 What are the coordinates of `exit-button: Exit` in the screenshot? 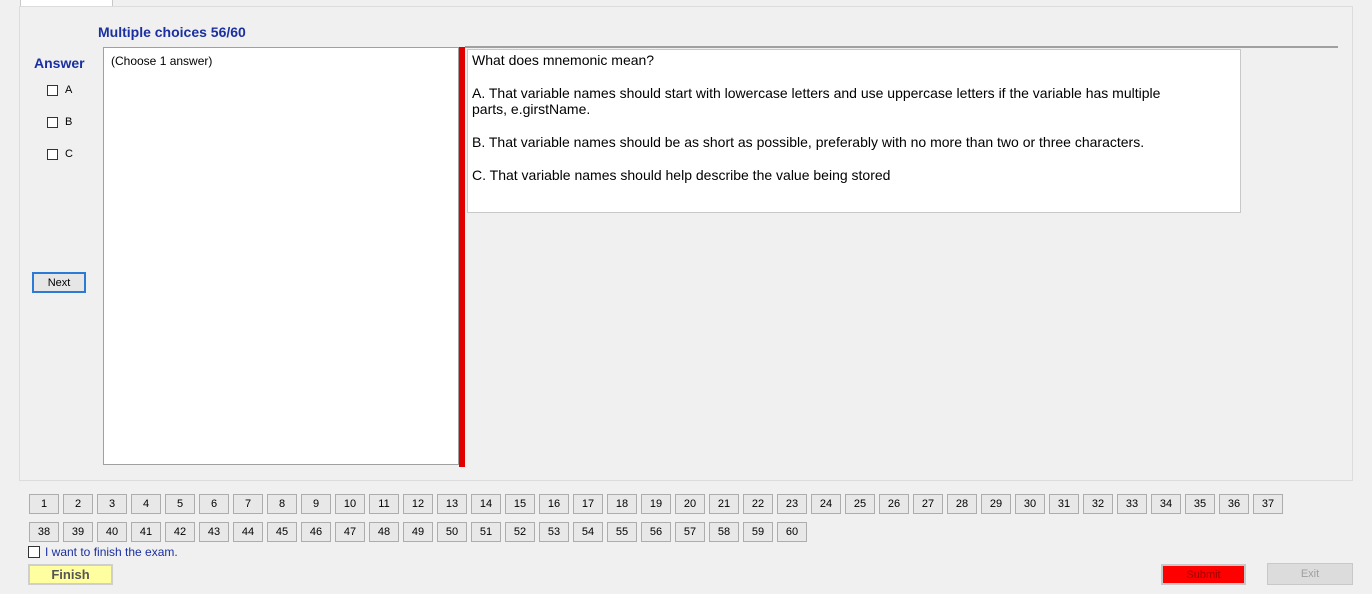 It's located at (1310, 574).